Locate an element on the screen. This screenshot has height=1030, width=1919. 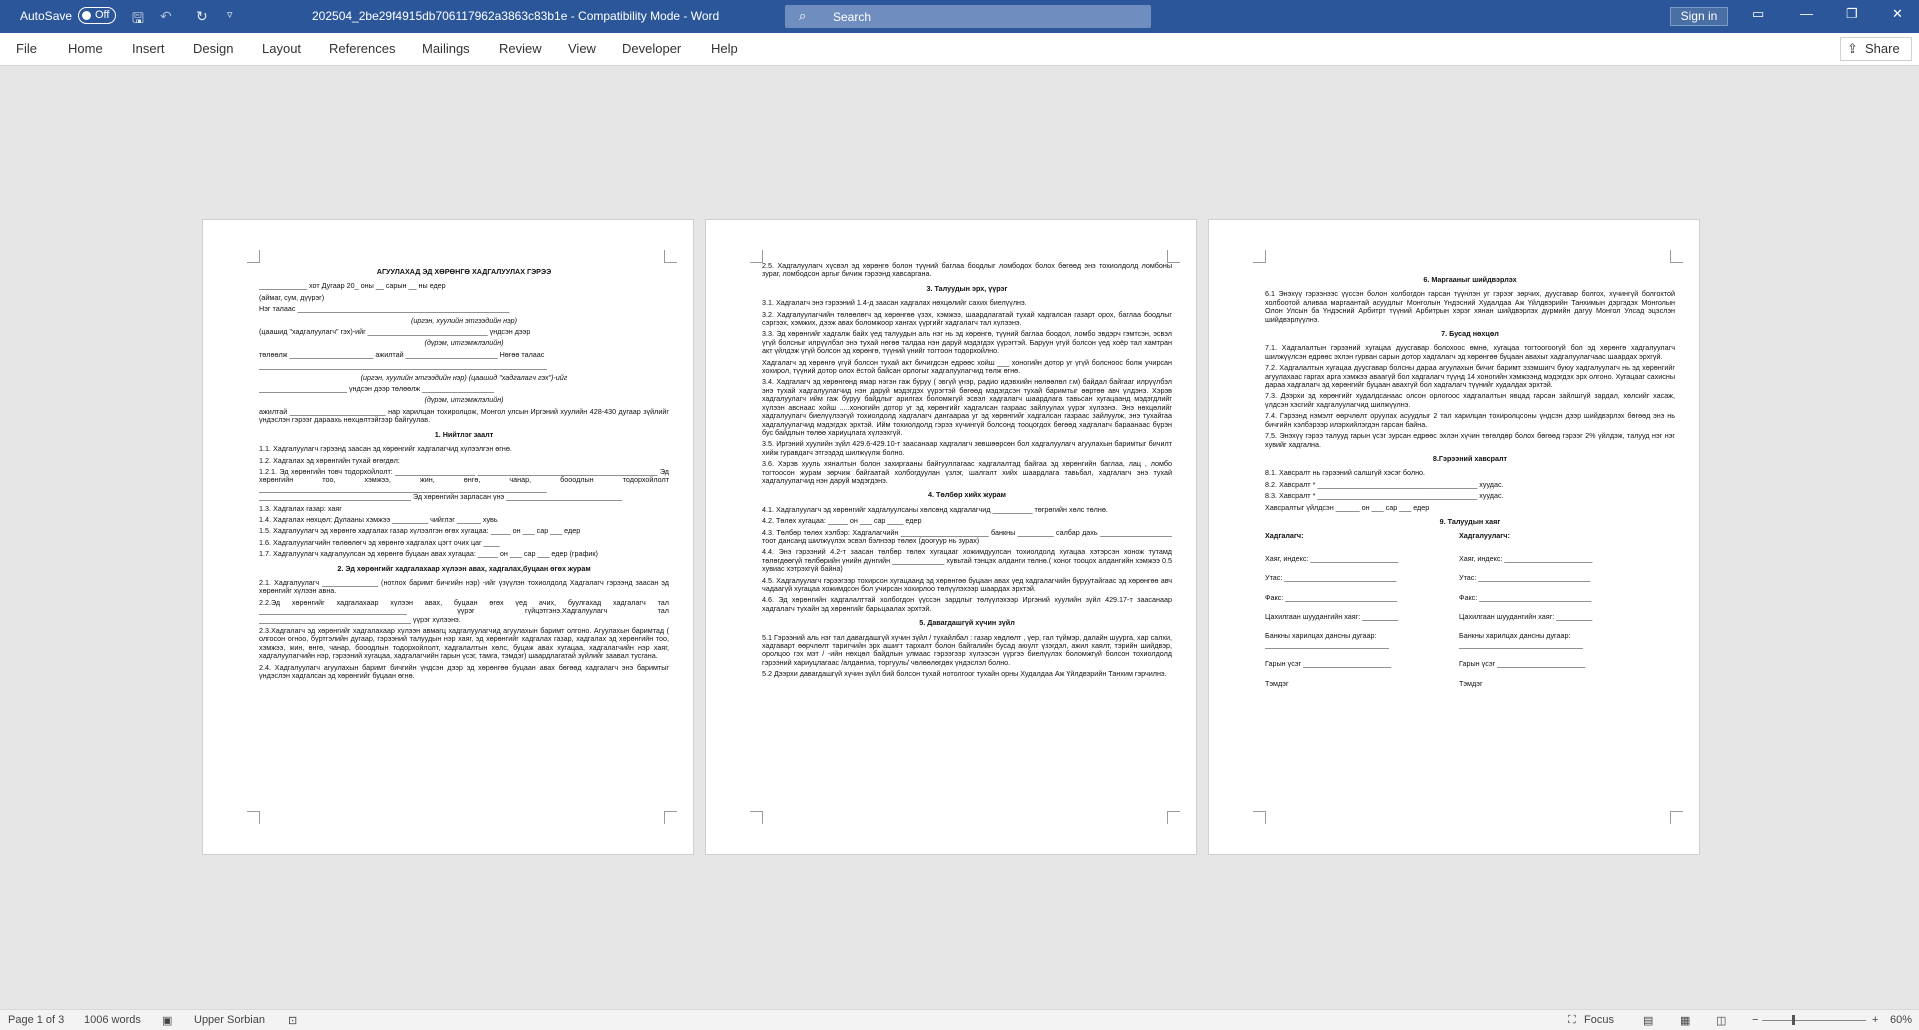
section-heading: 4. Төлбөр хийх журам is located at coordinates (967, 495).